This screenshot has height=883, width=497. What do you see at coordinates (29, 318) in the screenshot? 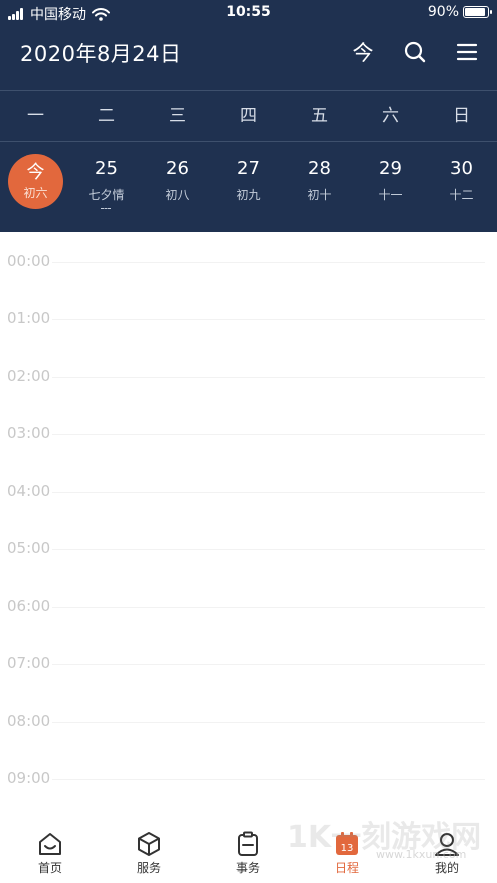
I see `hour-label: 01:00` at bounding box center [29, 318].